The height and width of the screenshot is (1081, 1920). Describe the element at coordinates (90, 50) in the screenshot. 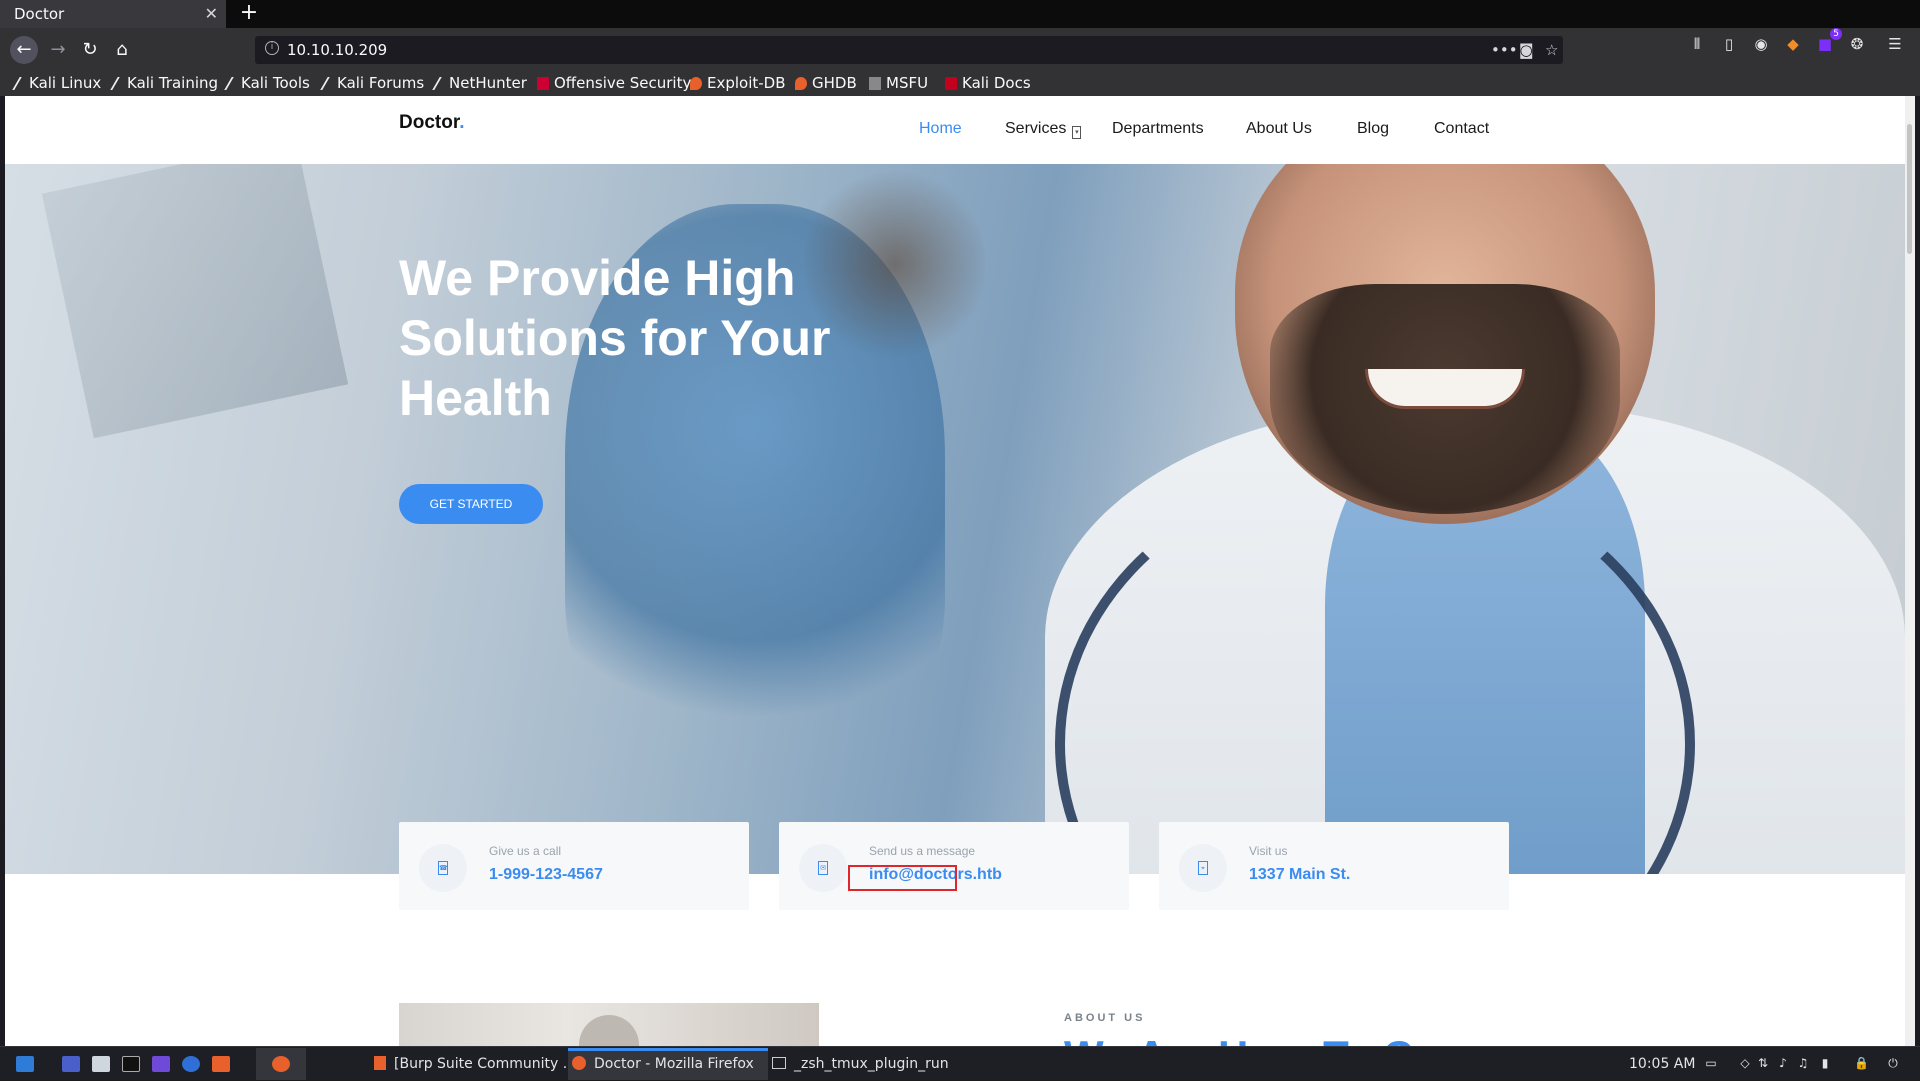

I see `reload-icon: ↻` at that location.